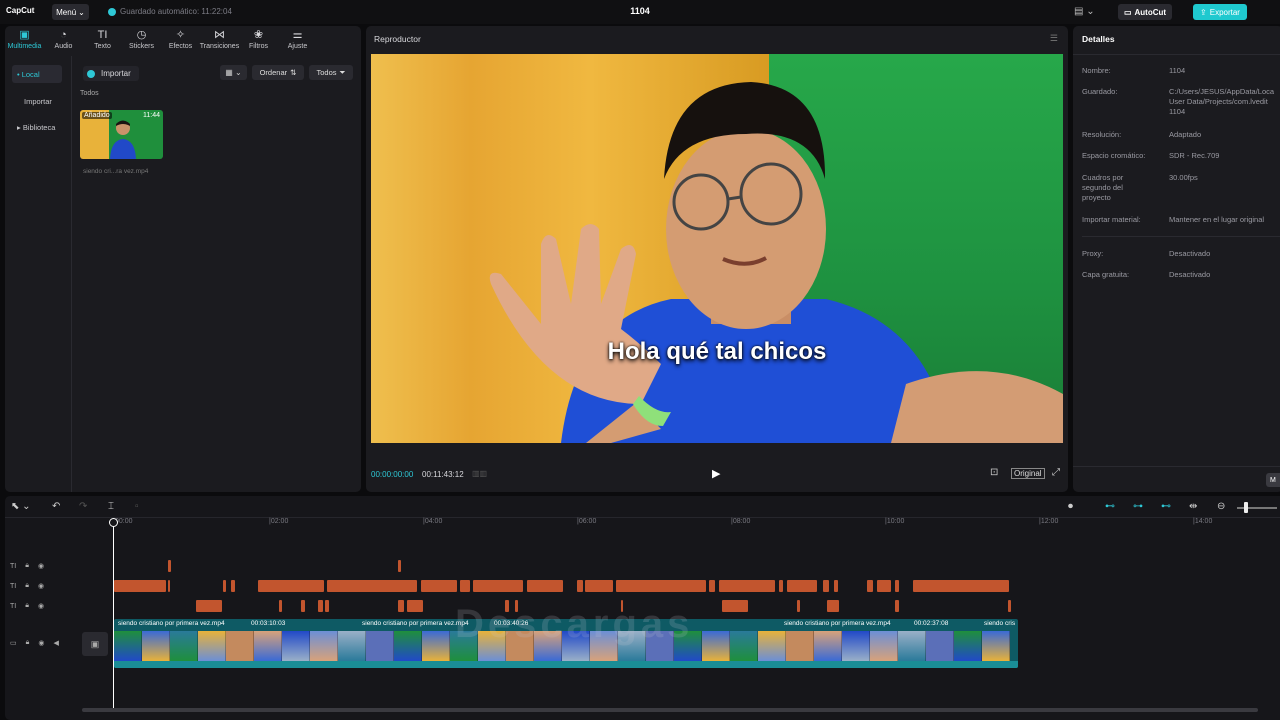 This screenshot has width=1280, height=720. What do you see at coordinates (1193, 506) in the screenshot?
I see `split-screen-icon: ⇹` at bounding box center [1193, 506].